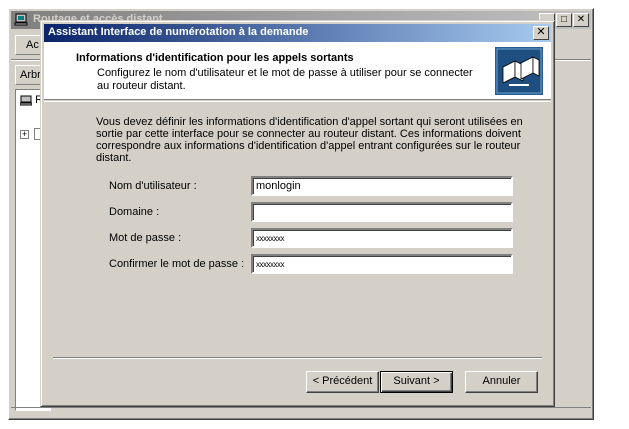 The height and width of the screenshot is (429, 629). What do you see at coordinates (501, 382) in the screenshot?
I see `cancel-button: Annuler` at bounding box center [501, 382].